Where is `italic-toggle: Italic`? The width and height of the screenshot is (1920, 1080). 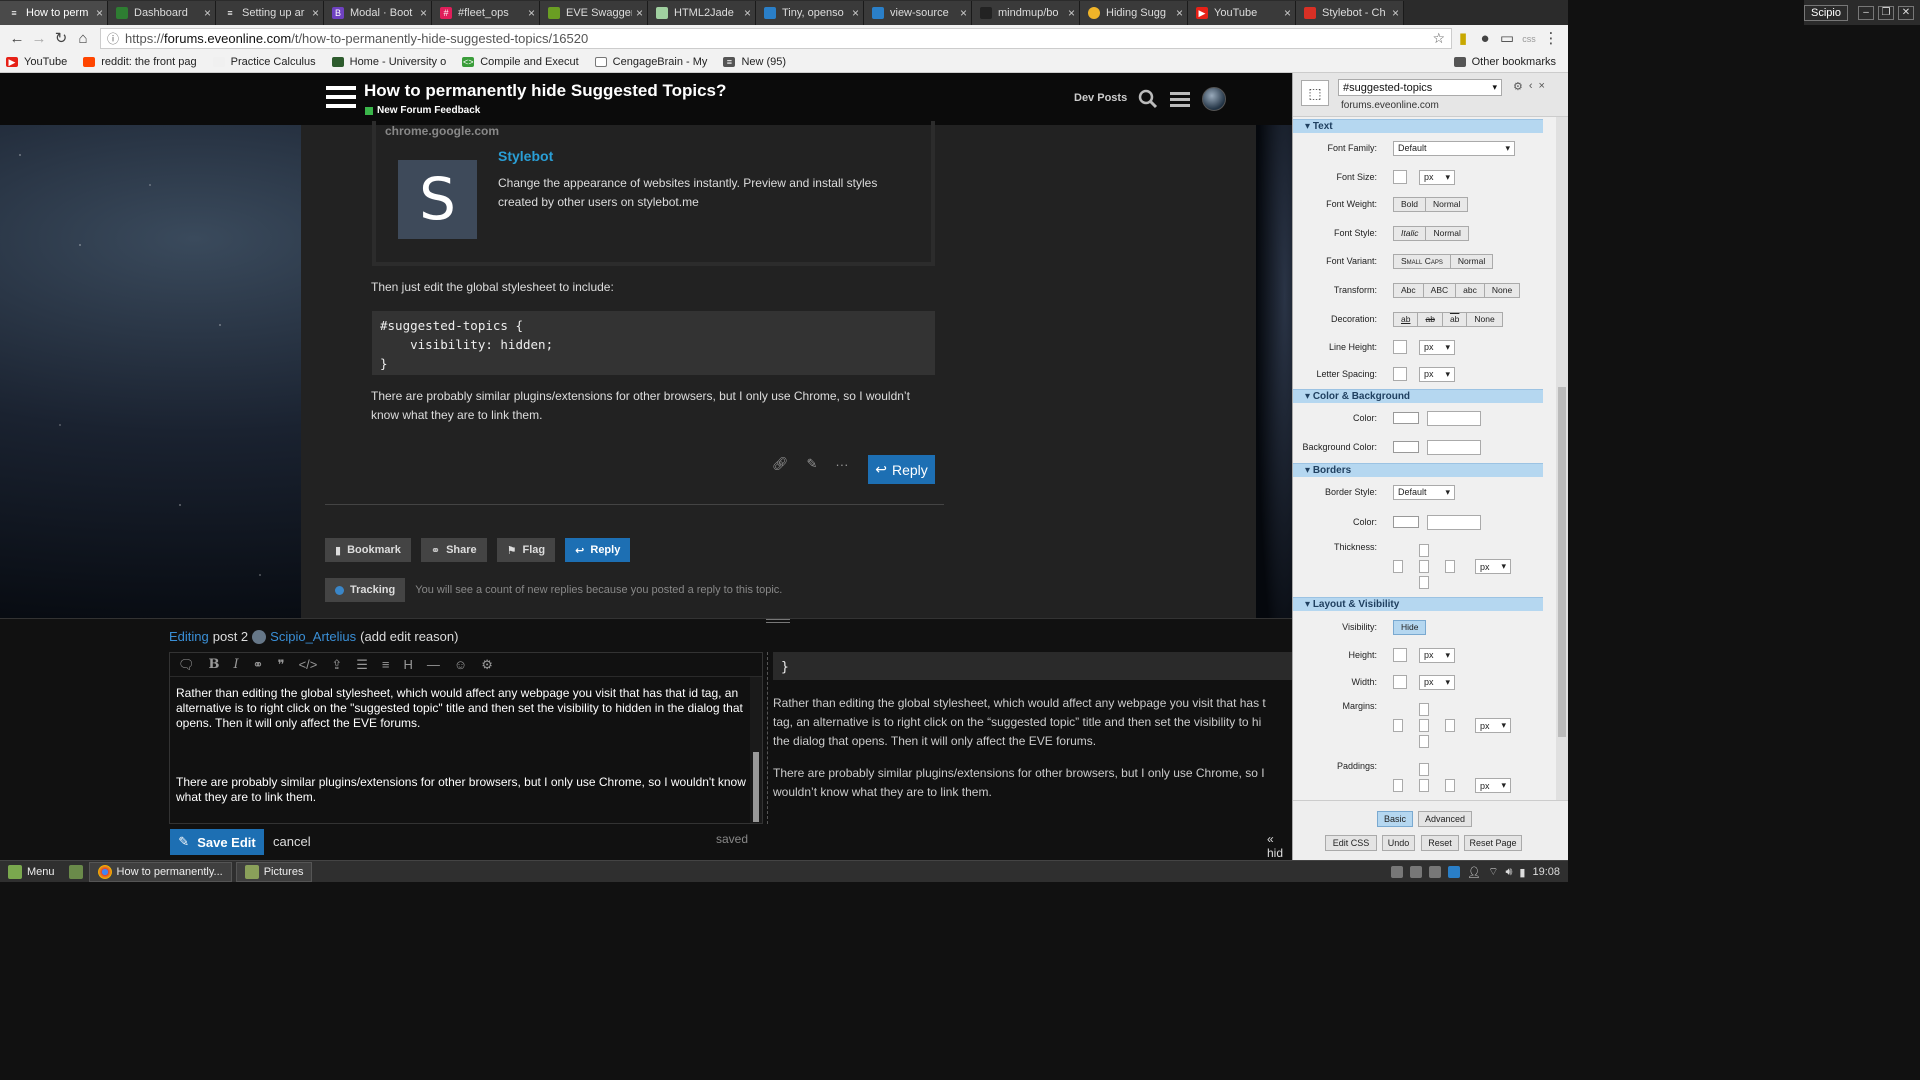 italic-toggle: Italic is located at coordinates (1410, 233).